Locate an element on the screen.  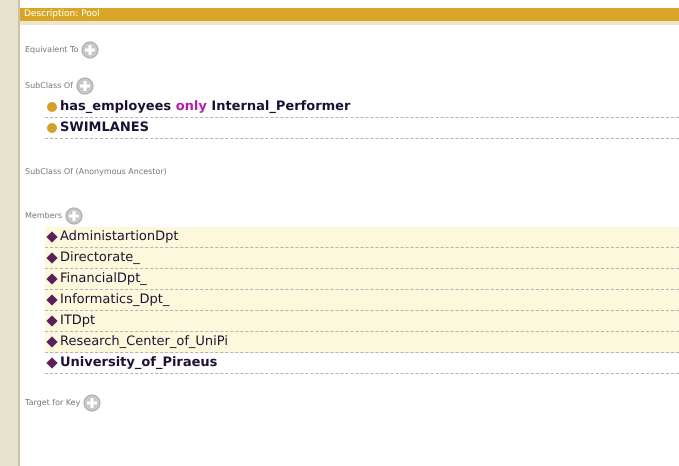
individual-name: Research_Center_of_UniPi is located at coordinates (144, 342).